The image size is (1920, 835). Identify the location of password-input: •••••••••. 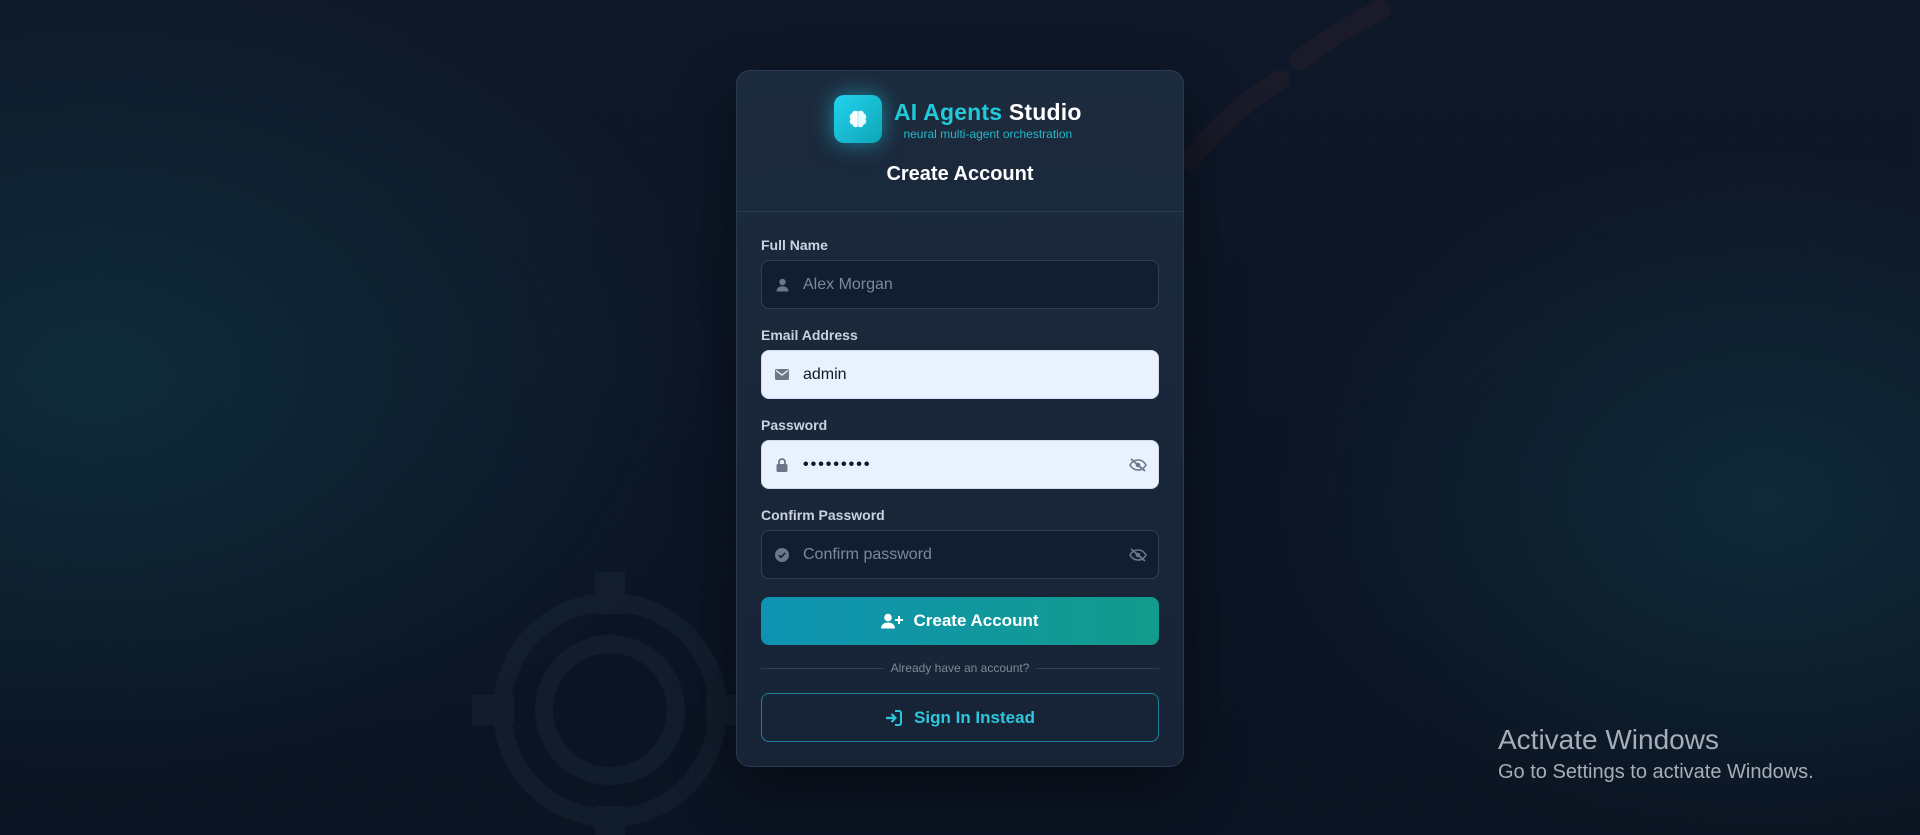
(965, 465).